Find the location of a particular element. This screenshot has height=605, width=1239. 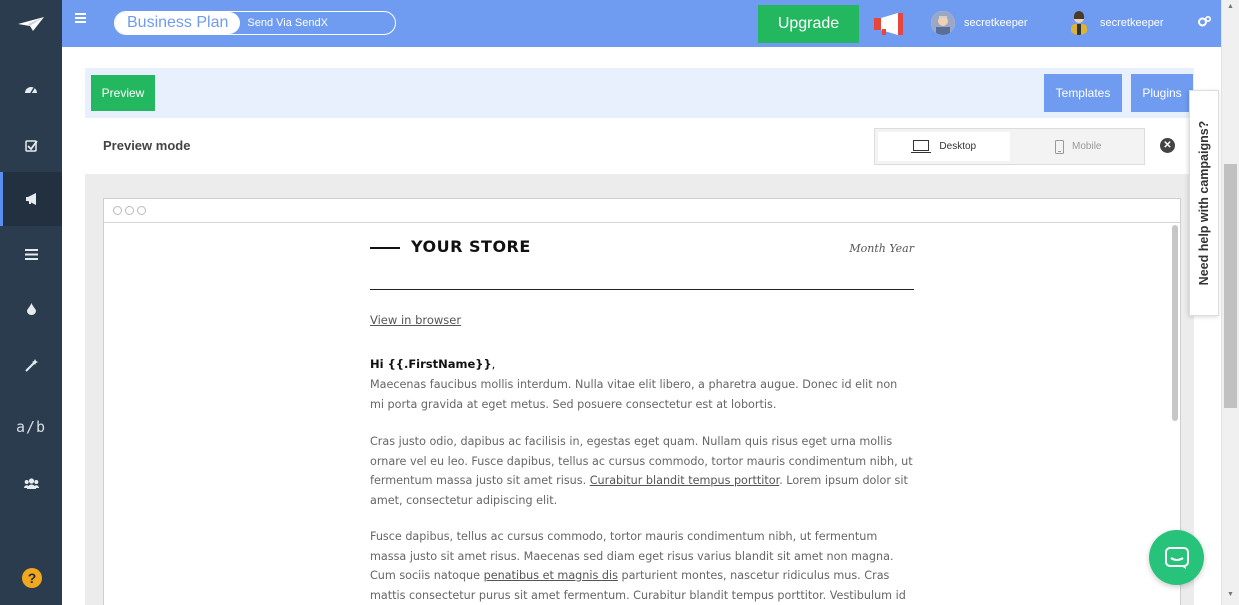

close-preview-icon: ✕ is located at coordinates (1167, 145).